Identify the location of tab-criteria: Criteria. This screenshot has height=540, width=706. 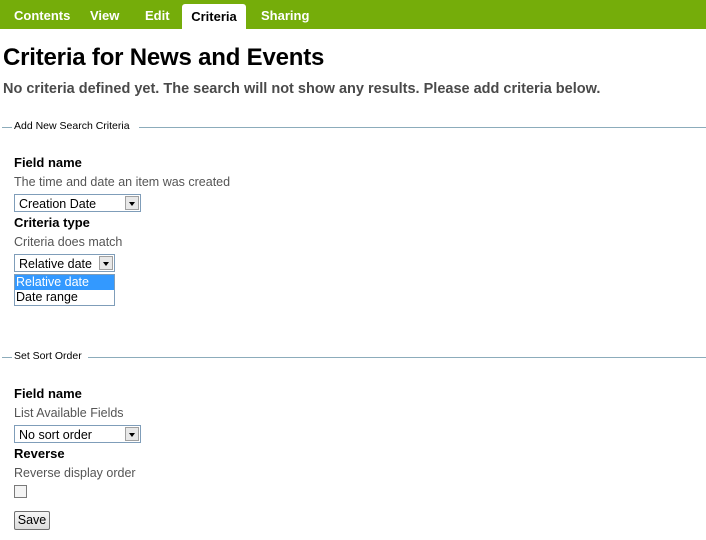
(214, 16).